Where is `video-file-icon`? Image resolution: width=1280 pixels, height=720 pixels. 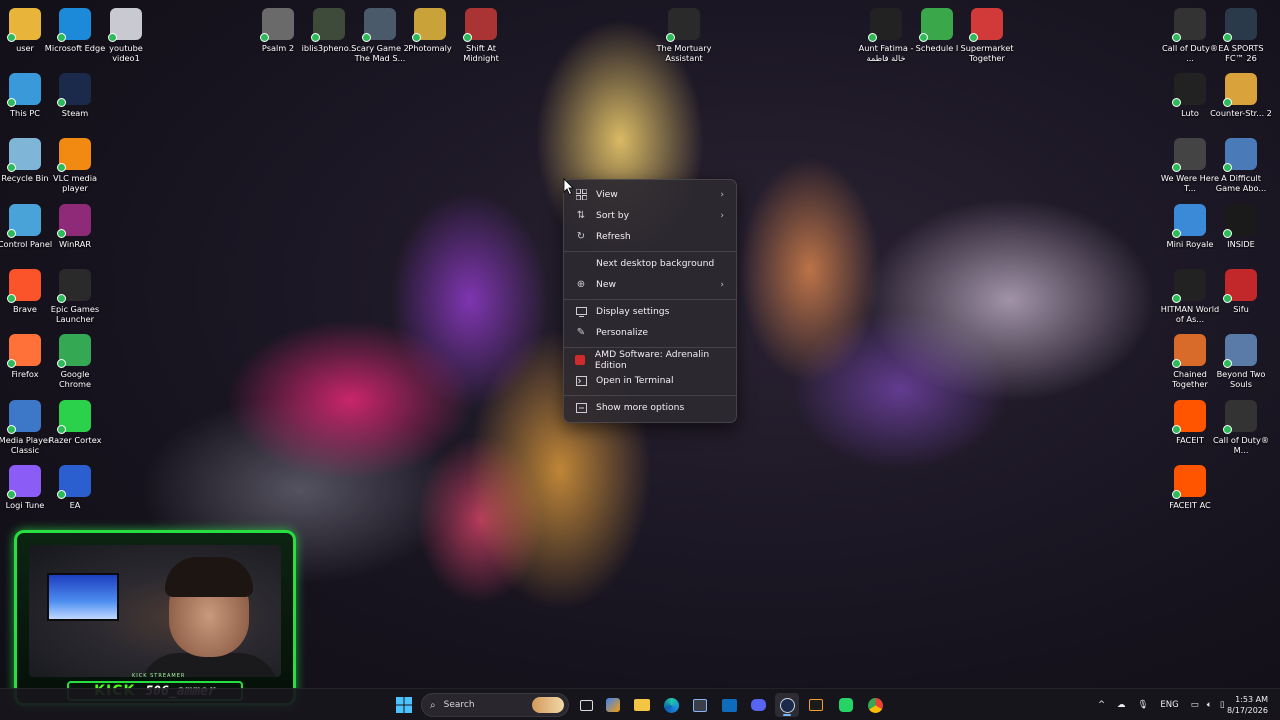 video-file-icon is located at coordinates (125, 25).